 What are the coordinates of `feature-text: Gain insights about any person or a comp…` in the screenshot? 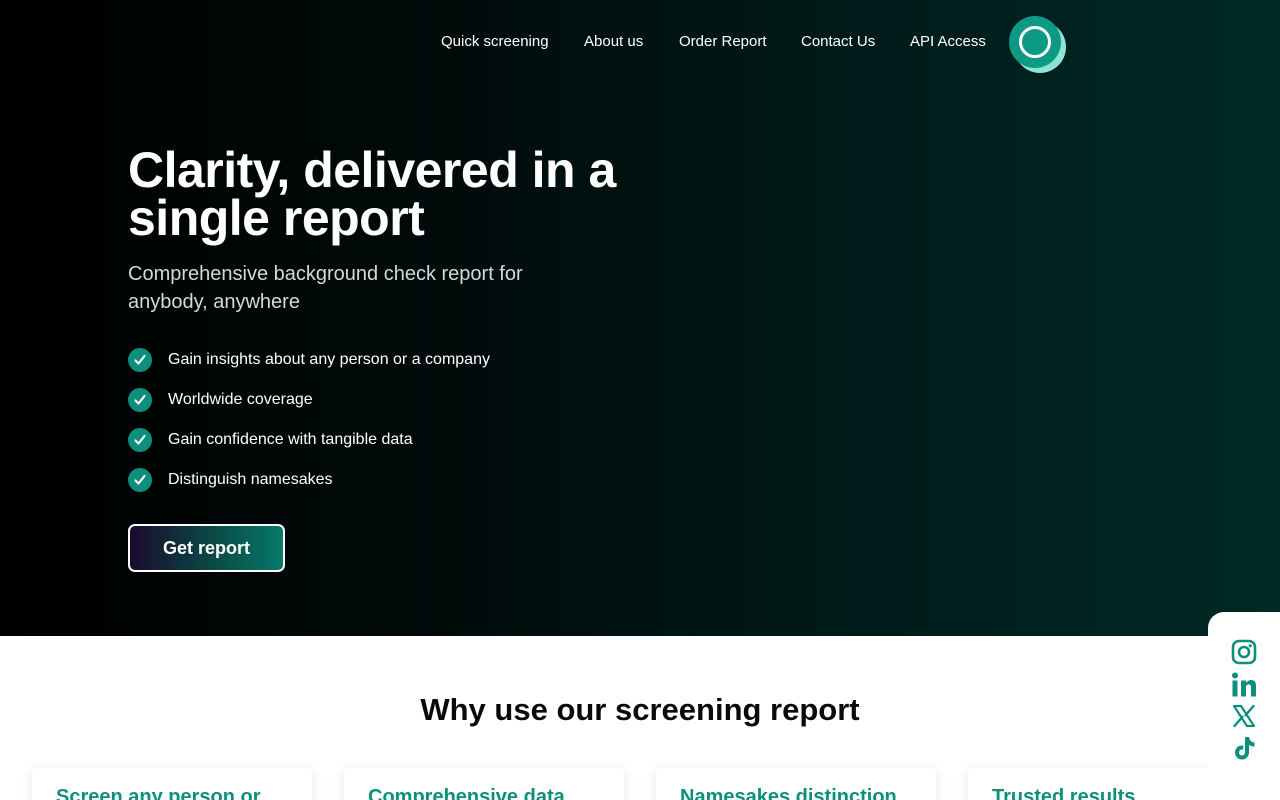 It's located at (329, 359).